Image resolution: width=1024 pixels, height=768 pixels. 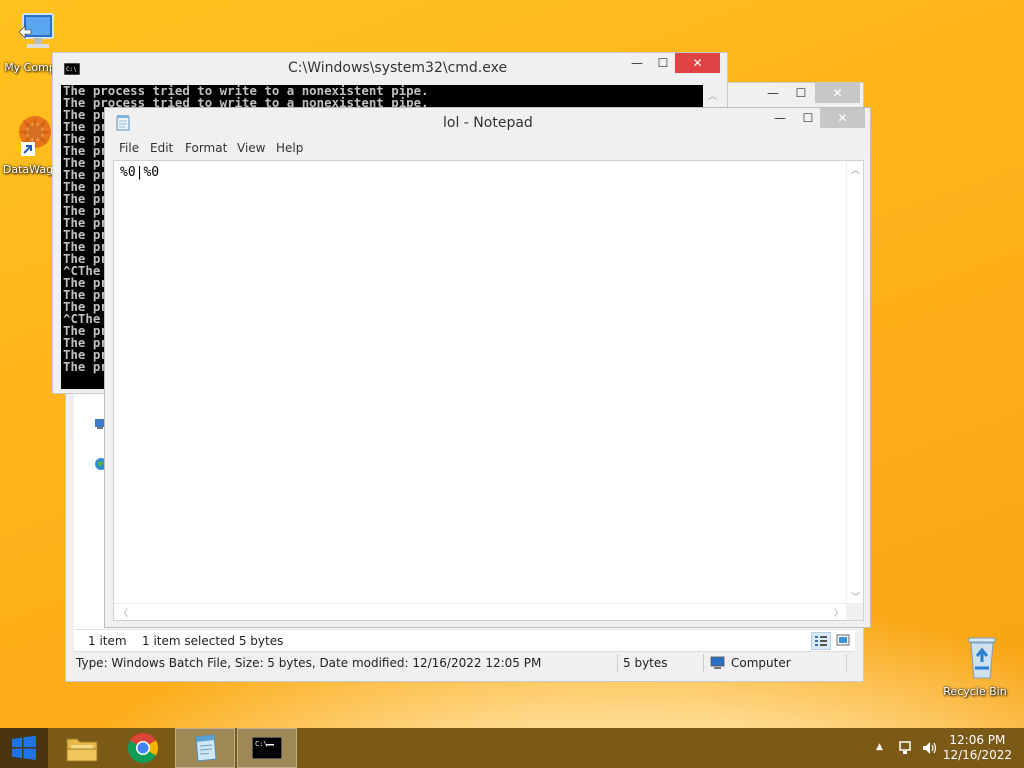 I want to click on menu-help: Help, so click(x=289, y=148).